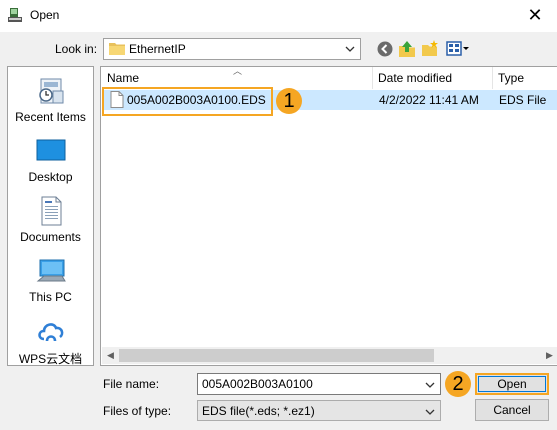 The height and width of the screenshot is (430, 557). Describe the element at coordinates (415, 78) in the screenshot. I see `column-header-label: Date modified` at that location.